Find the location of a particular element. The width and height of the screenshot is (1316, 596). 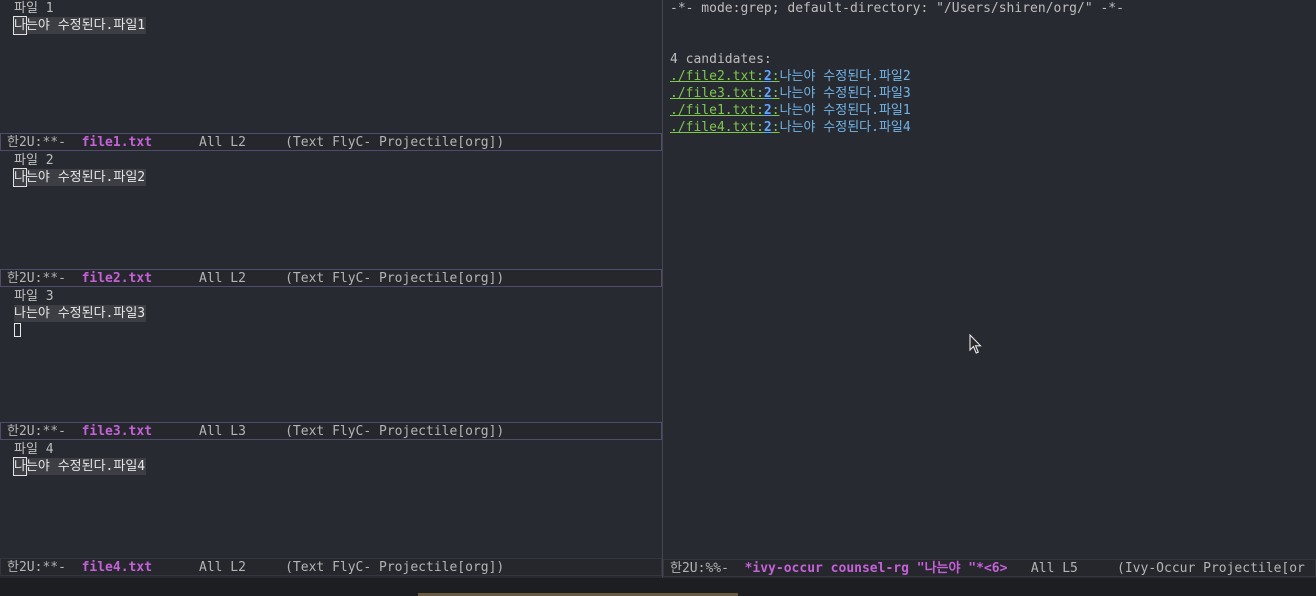

candidate-row: ./file4.txt:2:나는야 수정된다.파일4 is located at coordinates (790, 127).